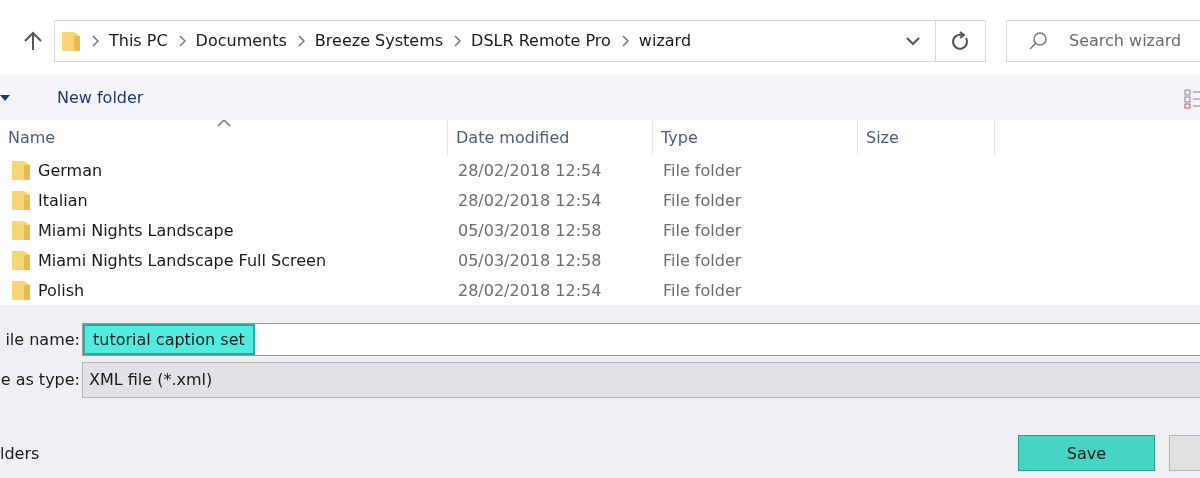 Image resolution: width=1200 pixels, height=478 pixels. Describe the element at coordinates (960, 40) in the screenshot. I see `refresh-icon` at that location.